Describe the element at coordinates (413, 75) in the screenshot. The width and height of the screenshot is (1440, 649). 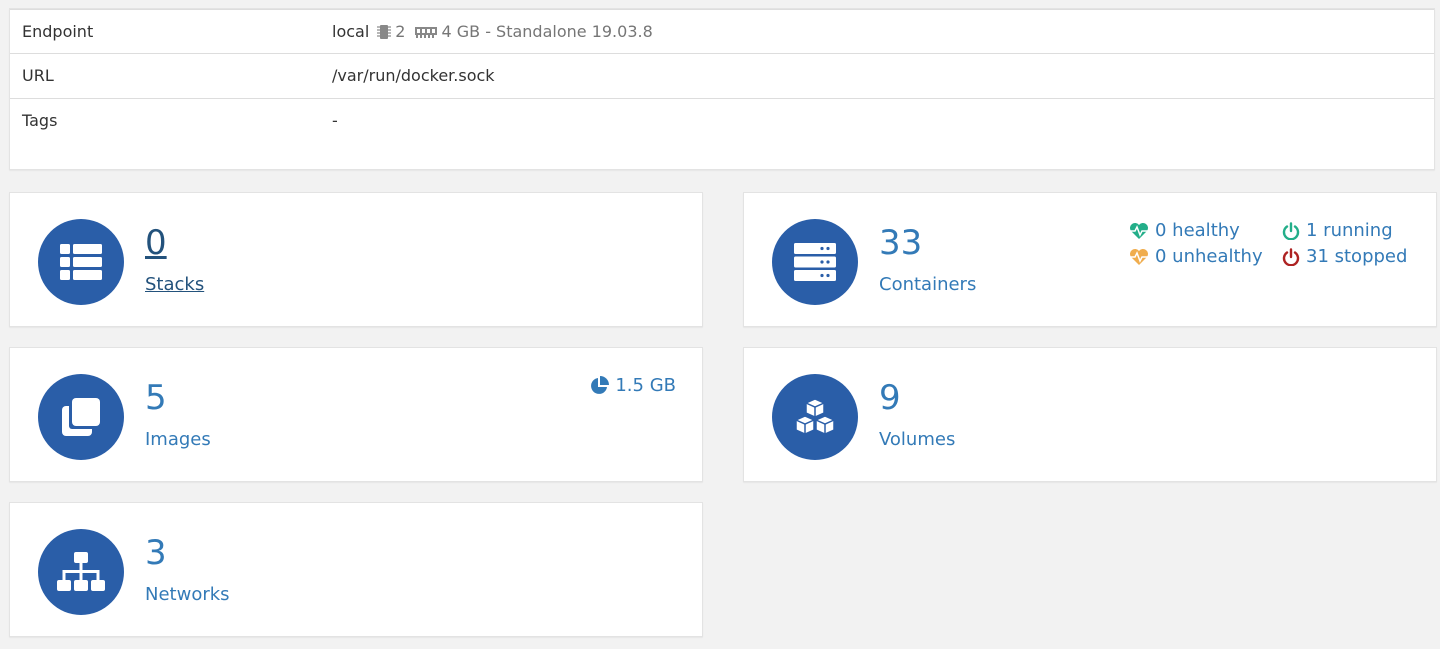
I see `url-value: /var/run/docker.sock` at that location.